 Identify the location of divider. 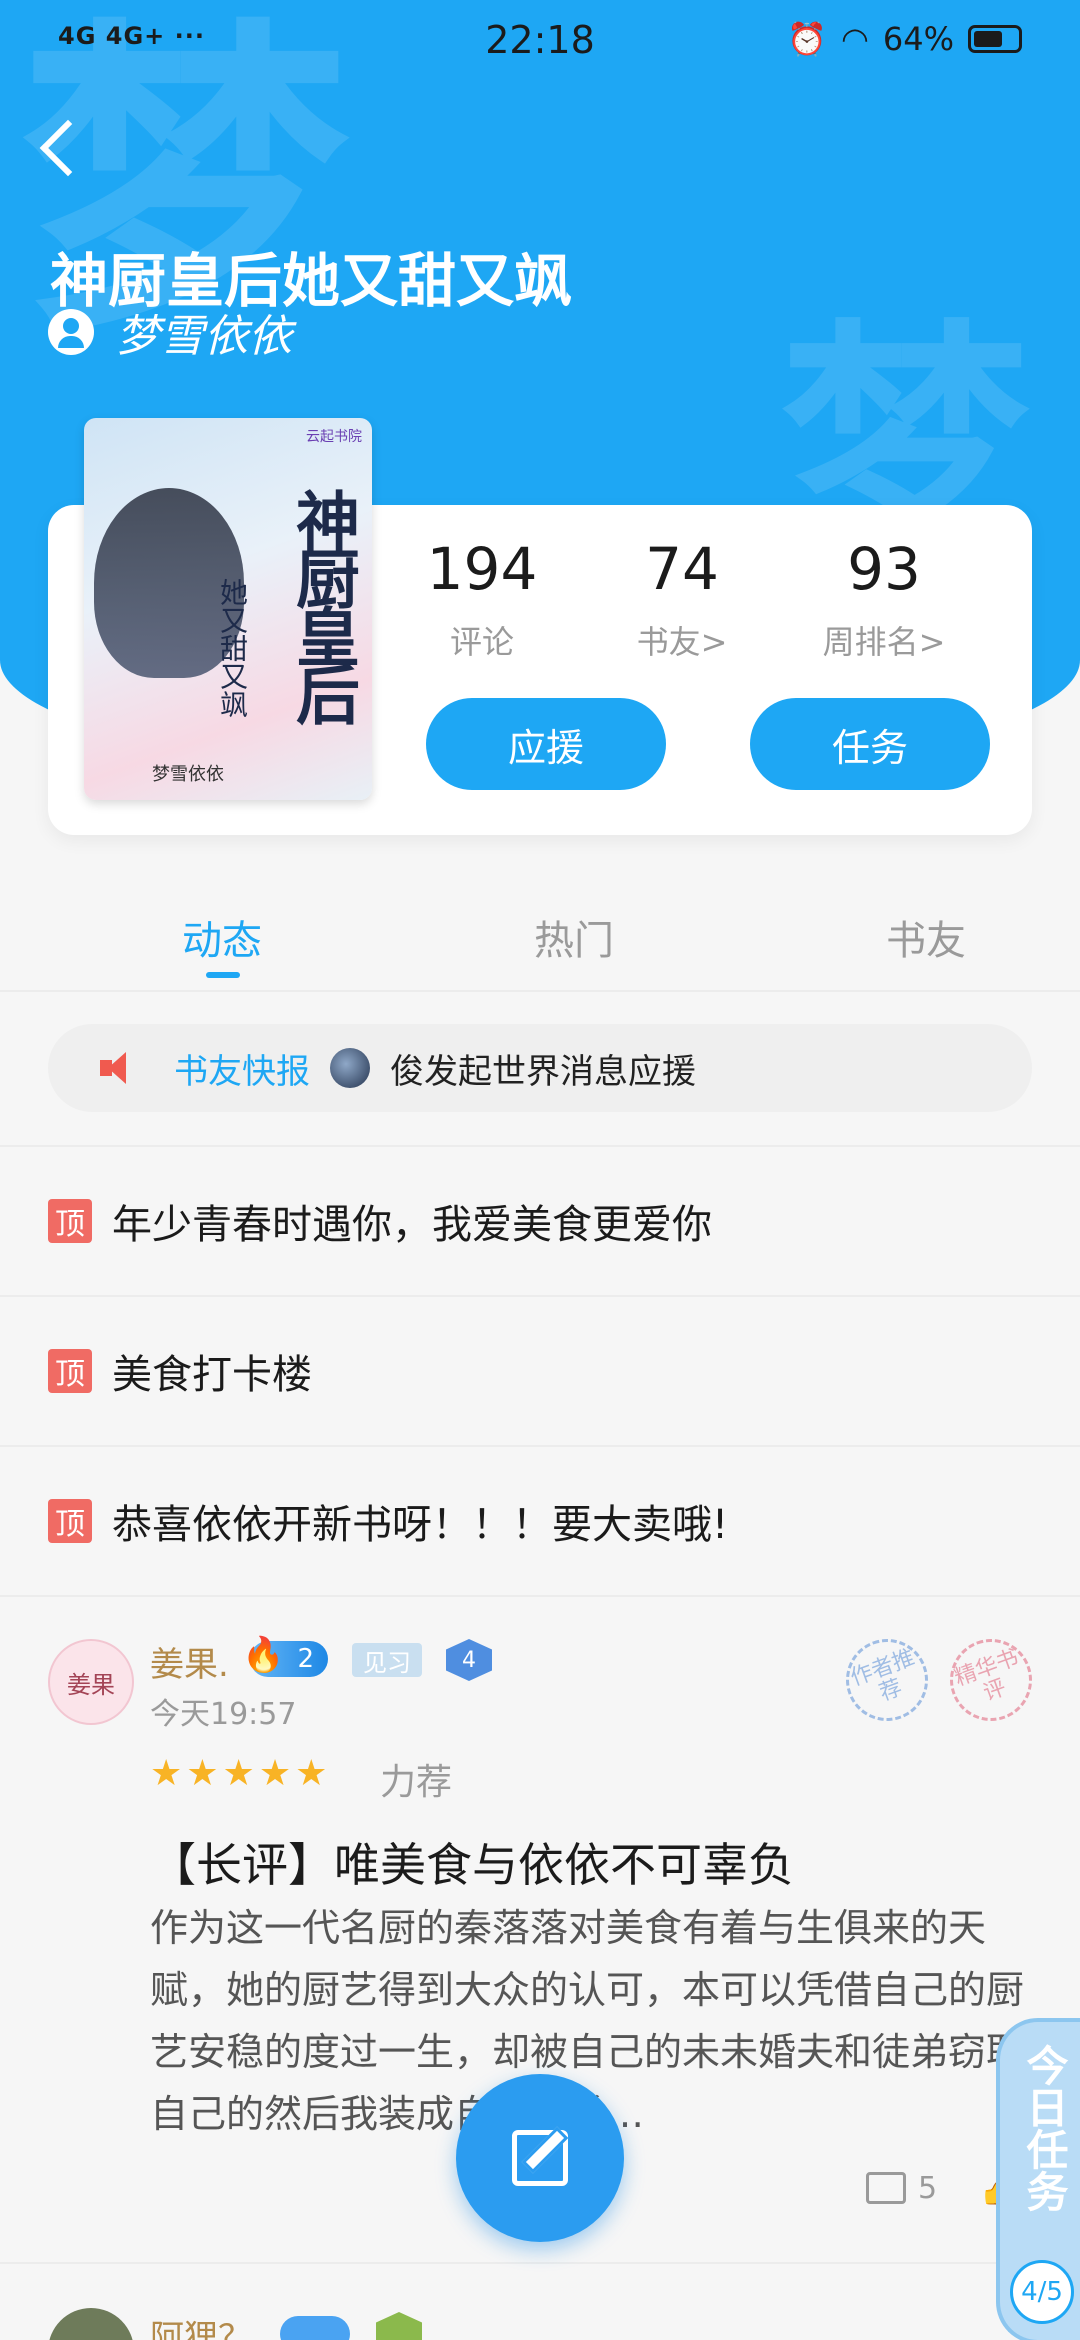
(540, 991).